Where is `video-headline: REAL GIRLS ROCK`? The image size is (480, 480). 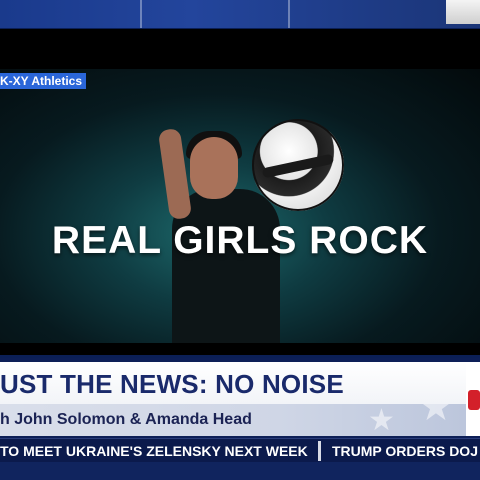 video-headline: REAL GIRLS ROCK is located at coordinates (240, 240).